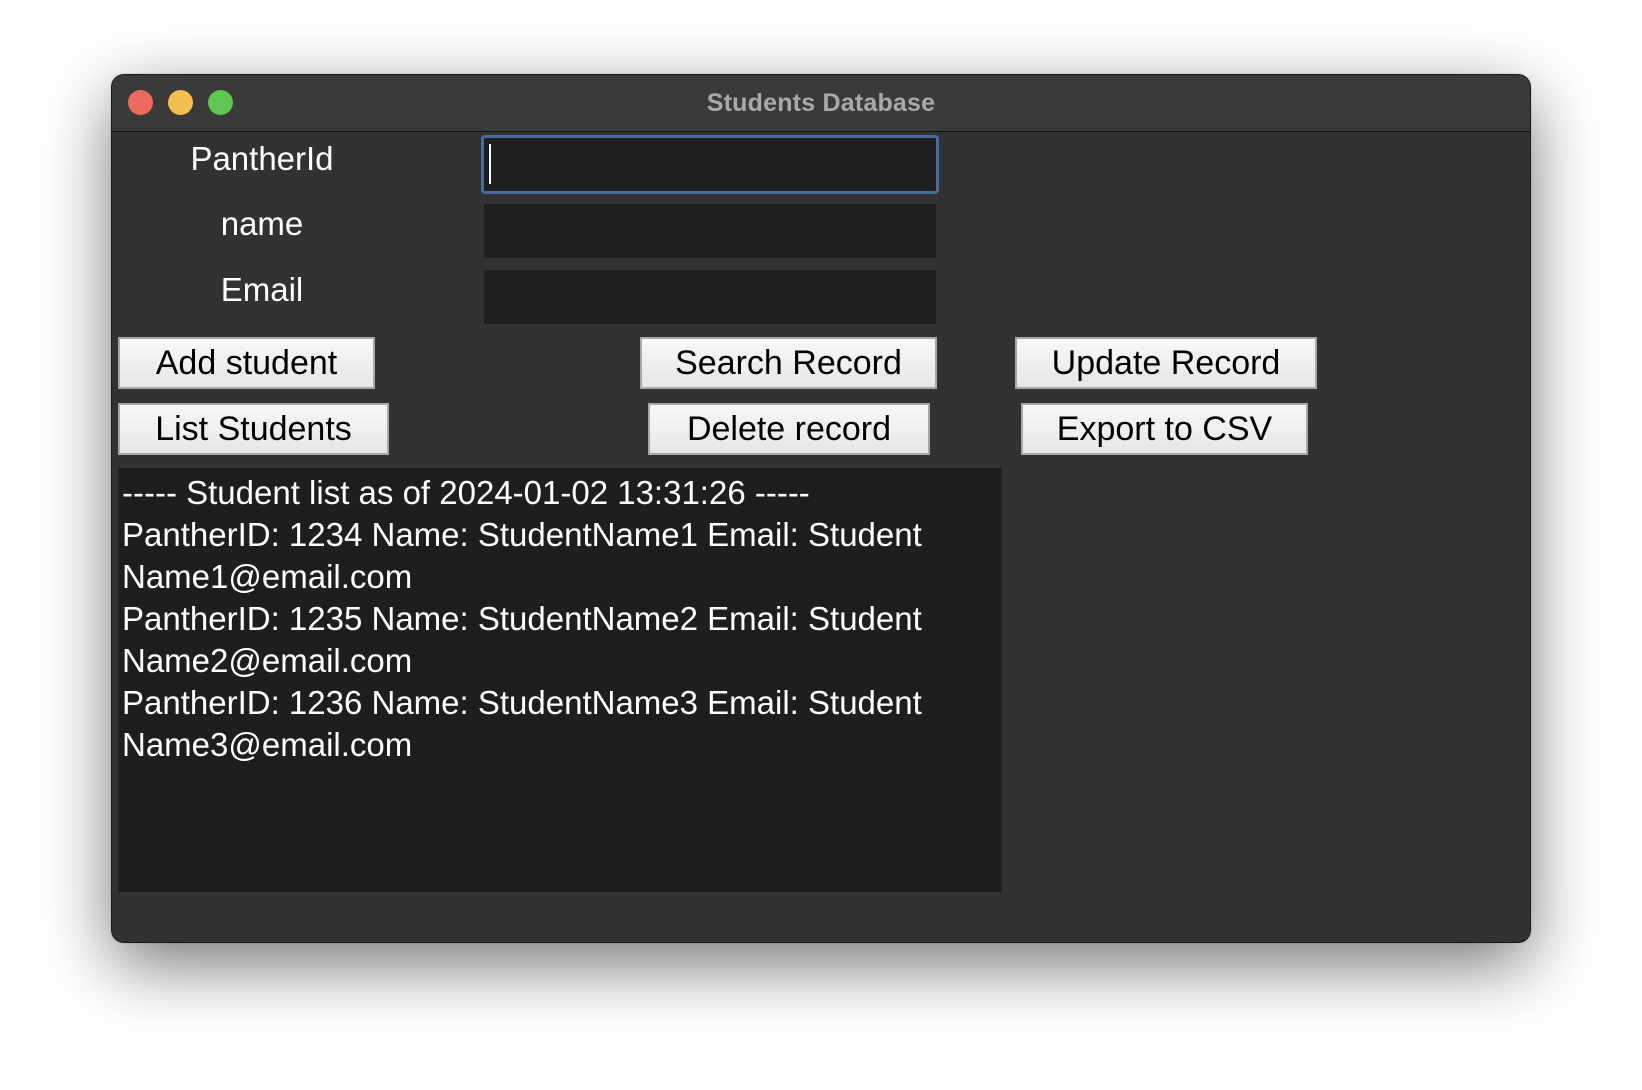  Describe the element at coordinates (1166, 363) in the screenshot. I see `update-record-button: Update Record` at that location.